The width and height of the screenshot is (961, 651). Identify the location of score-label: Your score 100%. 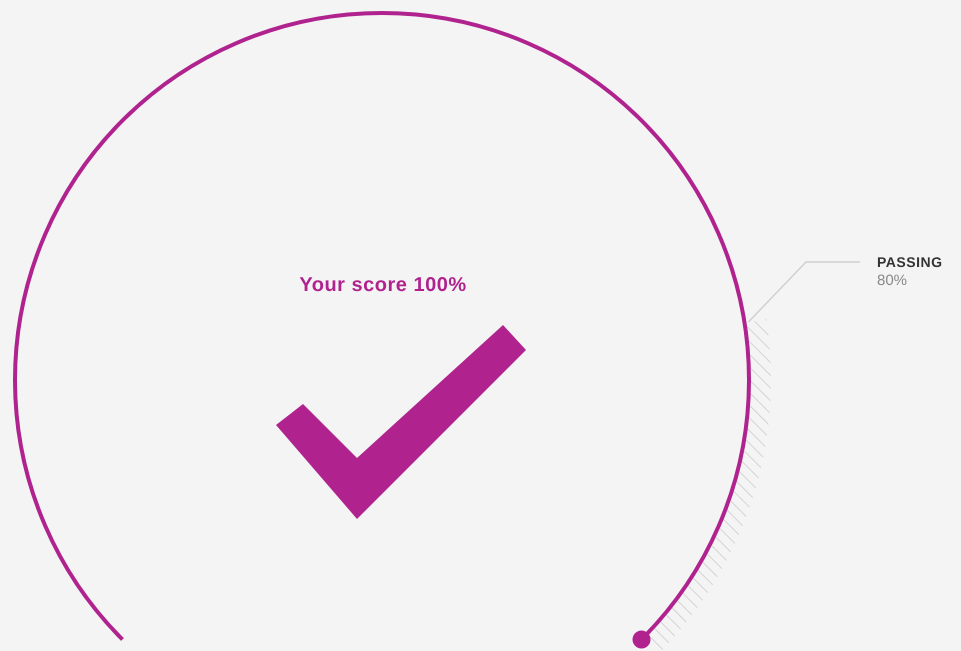
(383, 285).